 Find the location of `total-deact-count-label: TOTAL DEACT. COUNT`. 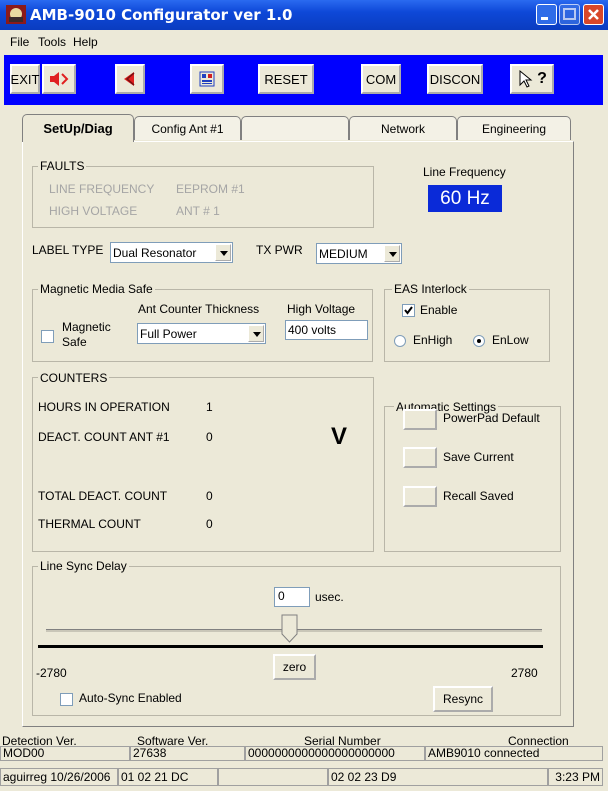

total-deact-count-label: TOTAL DEACT. COUNT is located at coordinates (103, 496).